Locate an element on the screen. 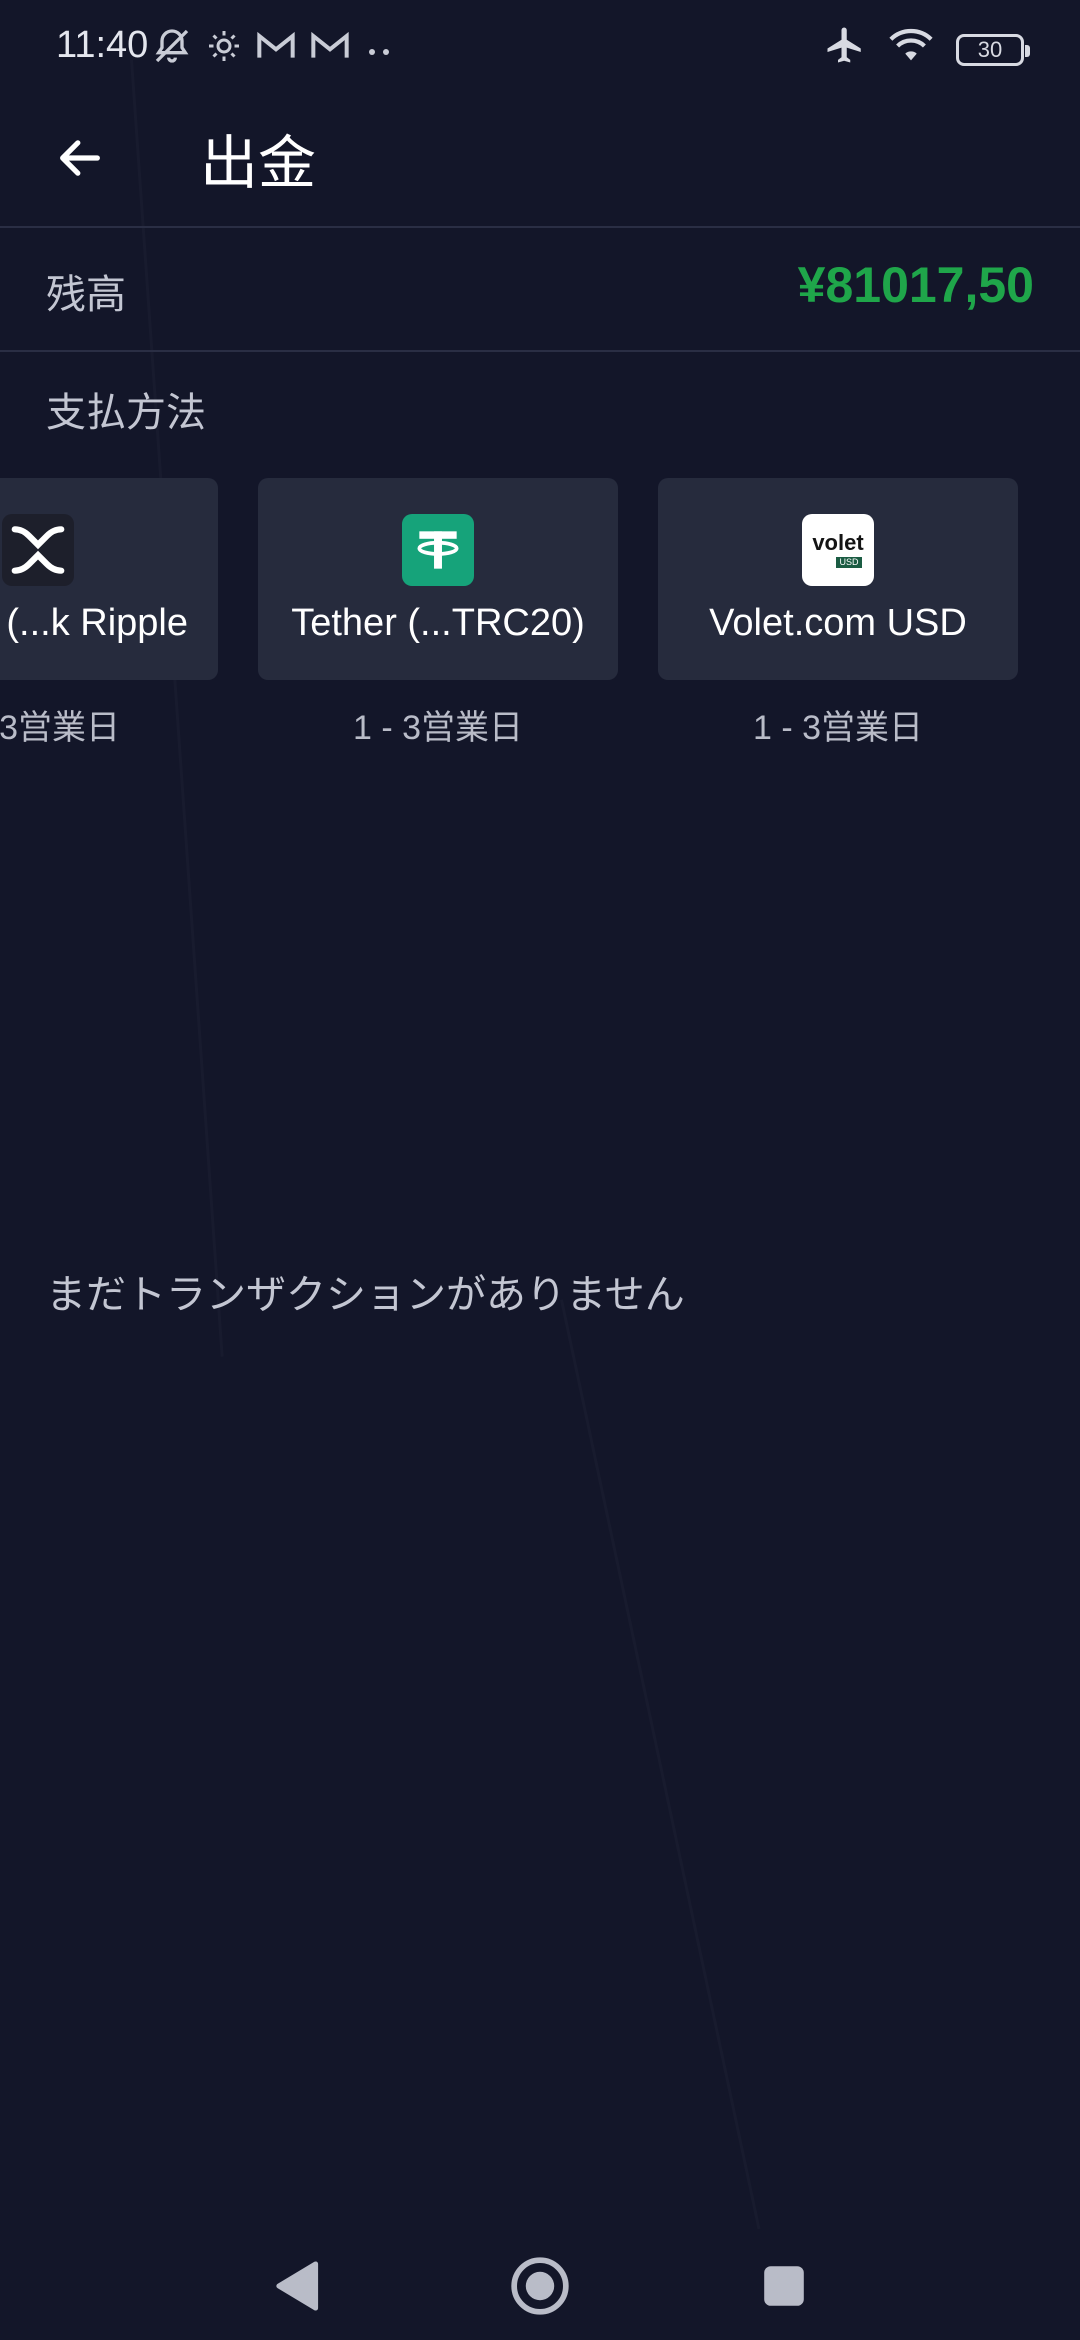 The image size is (1080, 2340). airplane-icon is located at coordinates (845, 49).